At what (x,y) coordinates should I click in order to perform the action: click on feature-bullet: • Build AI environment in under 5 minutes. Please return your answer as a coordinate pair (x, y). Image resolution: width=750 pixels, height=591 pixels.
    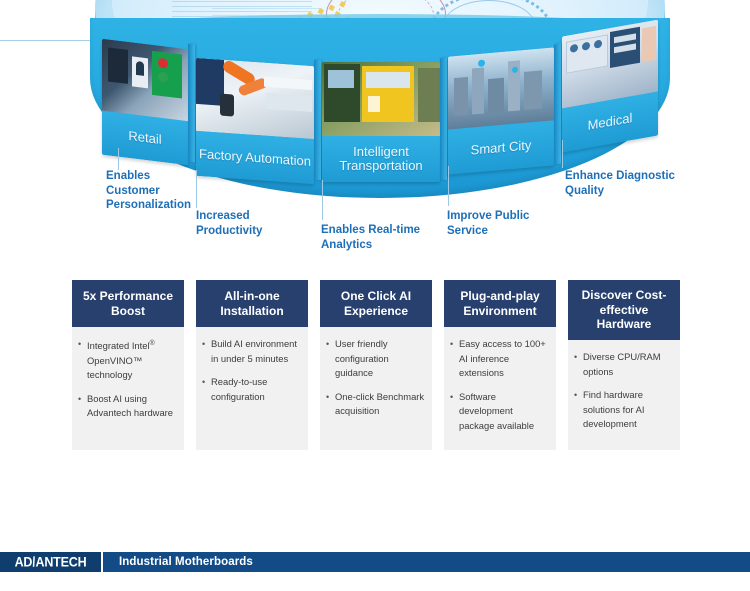
    Looking at the image, I should click on (251, 351).